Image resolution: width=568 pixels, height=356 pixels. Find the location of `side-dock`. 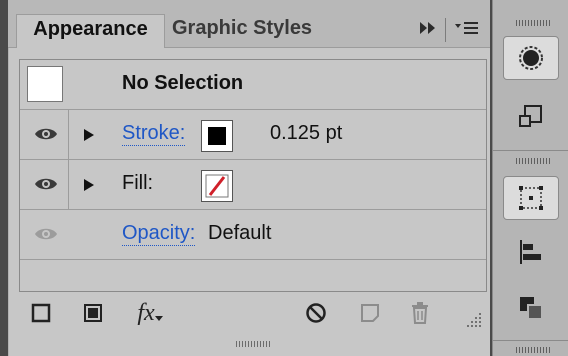

side-dock is located at coordinates (530, 178).